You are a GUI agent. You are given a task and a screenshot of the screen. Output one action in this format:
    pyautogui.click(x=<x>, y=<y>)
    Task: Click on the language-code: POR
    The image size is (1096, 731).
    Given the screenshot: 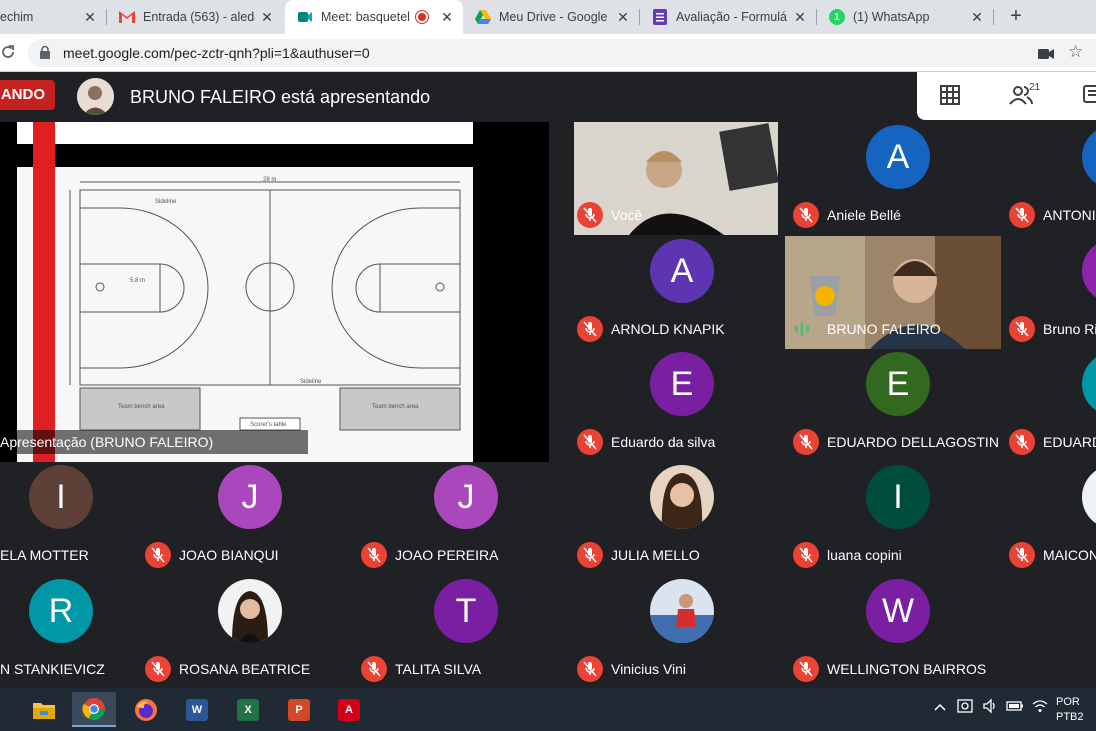 What is the action you would take?
    pyautogui.click(x=1068, y=702)
    